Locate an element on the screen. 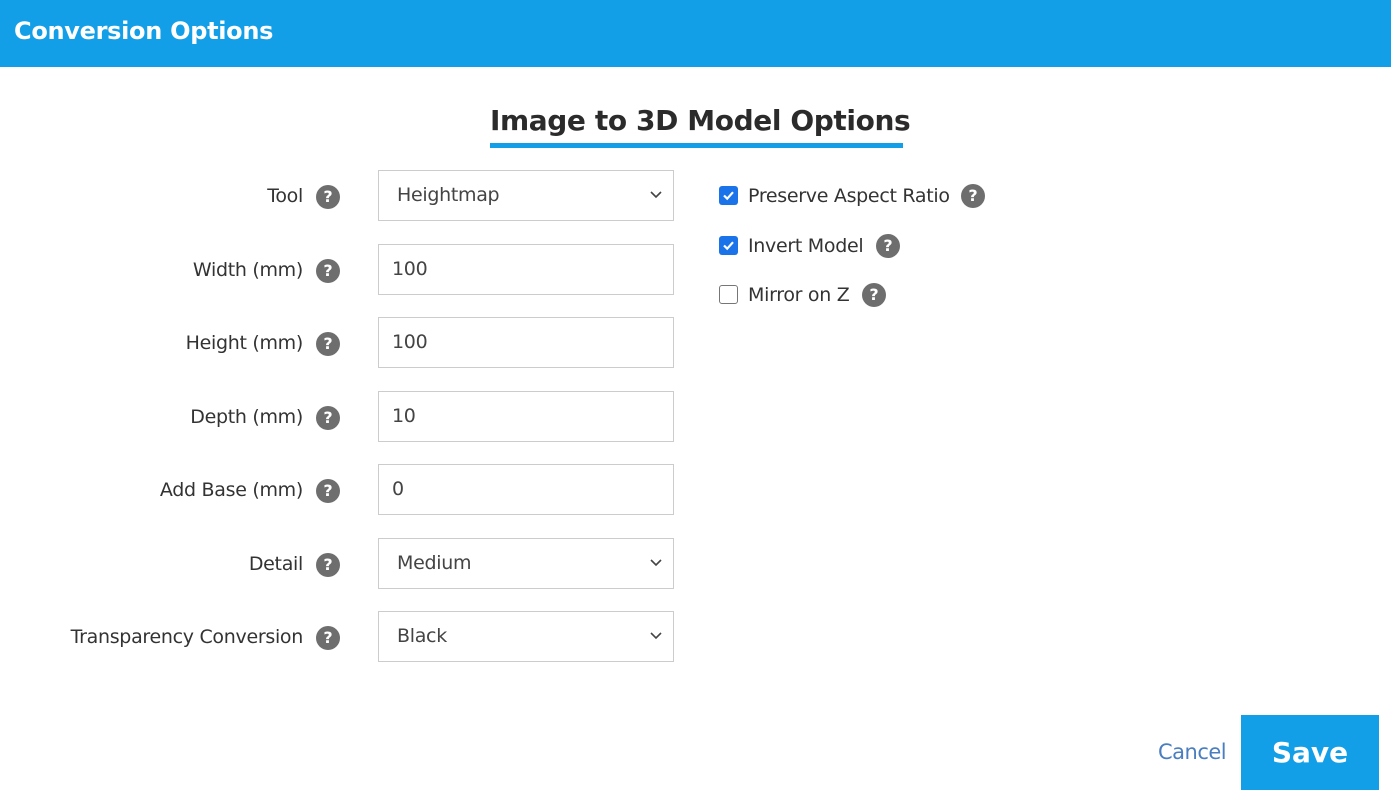 The height and width of the screenshot is (802, 1391). detail-select-value: Medium is located at coordinates (434, 563).